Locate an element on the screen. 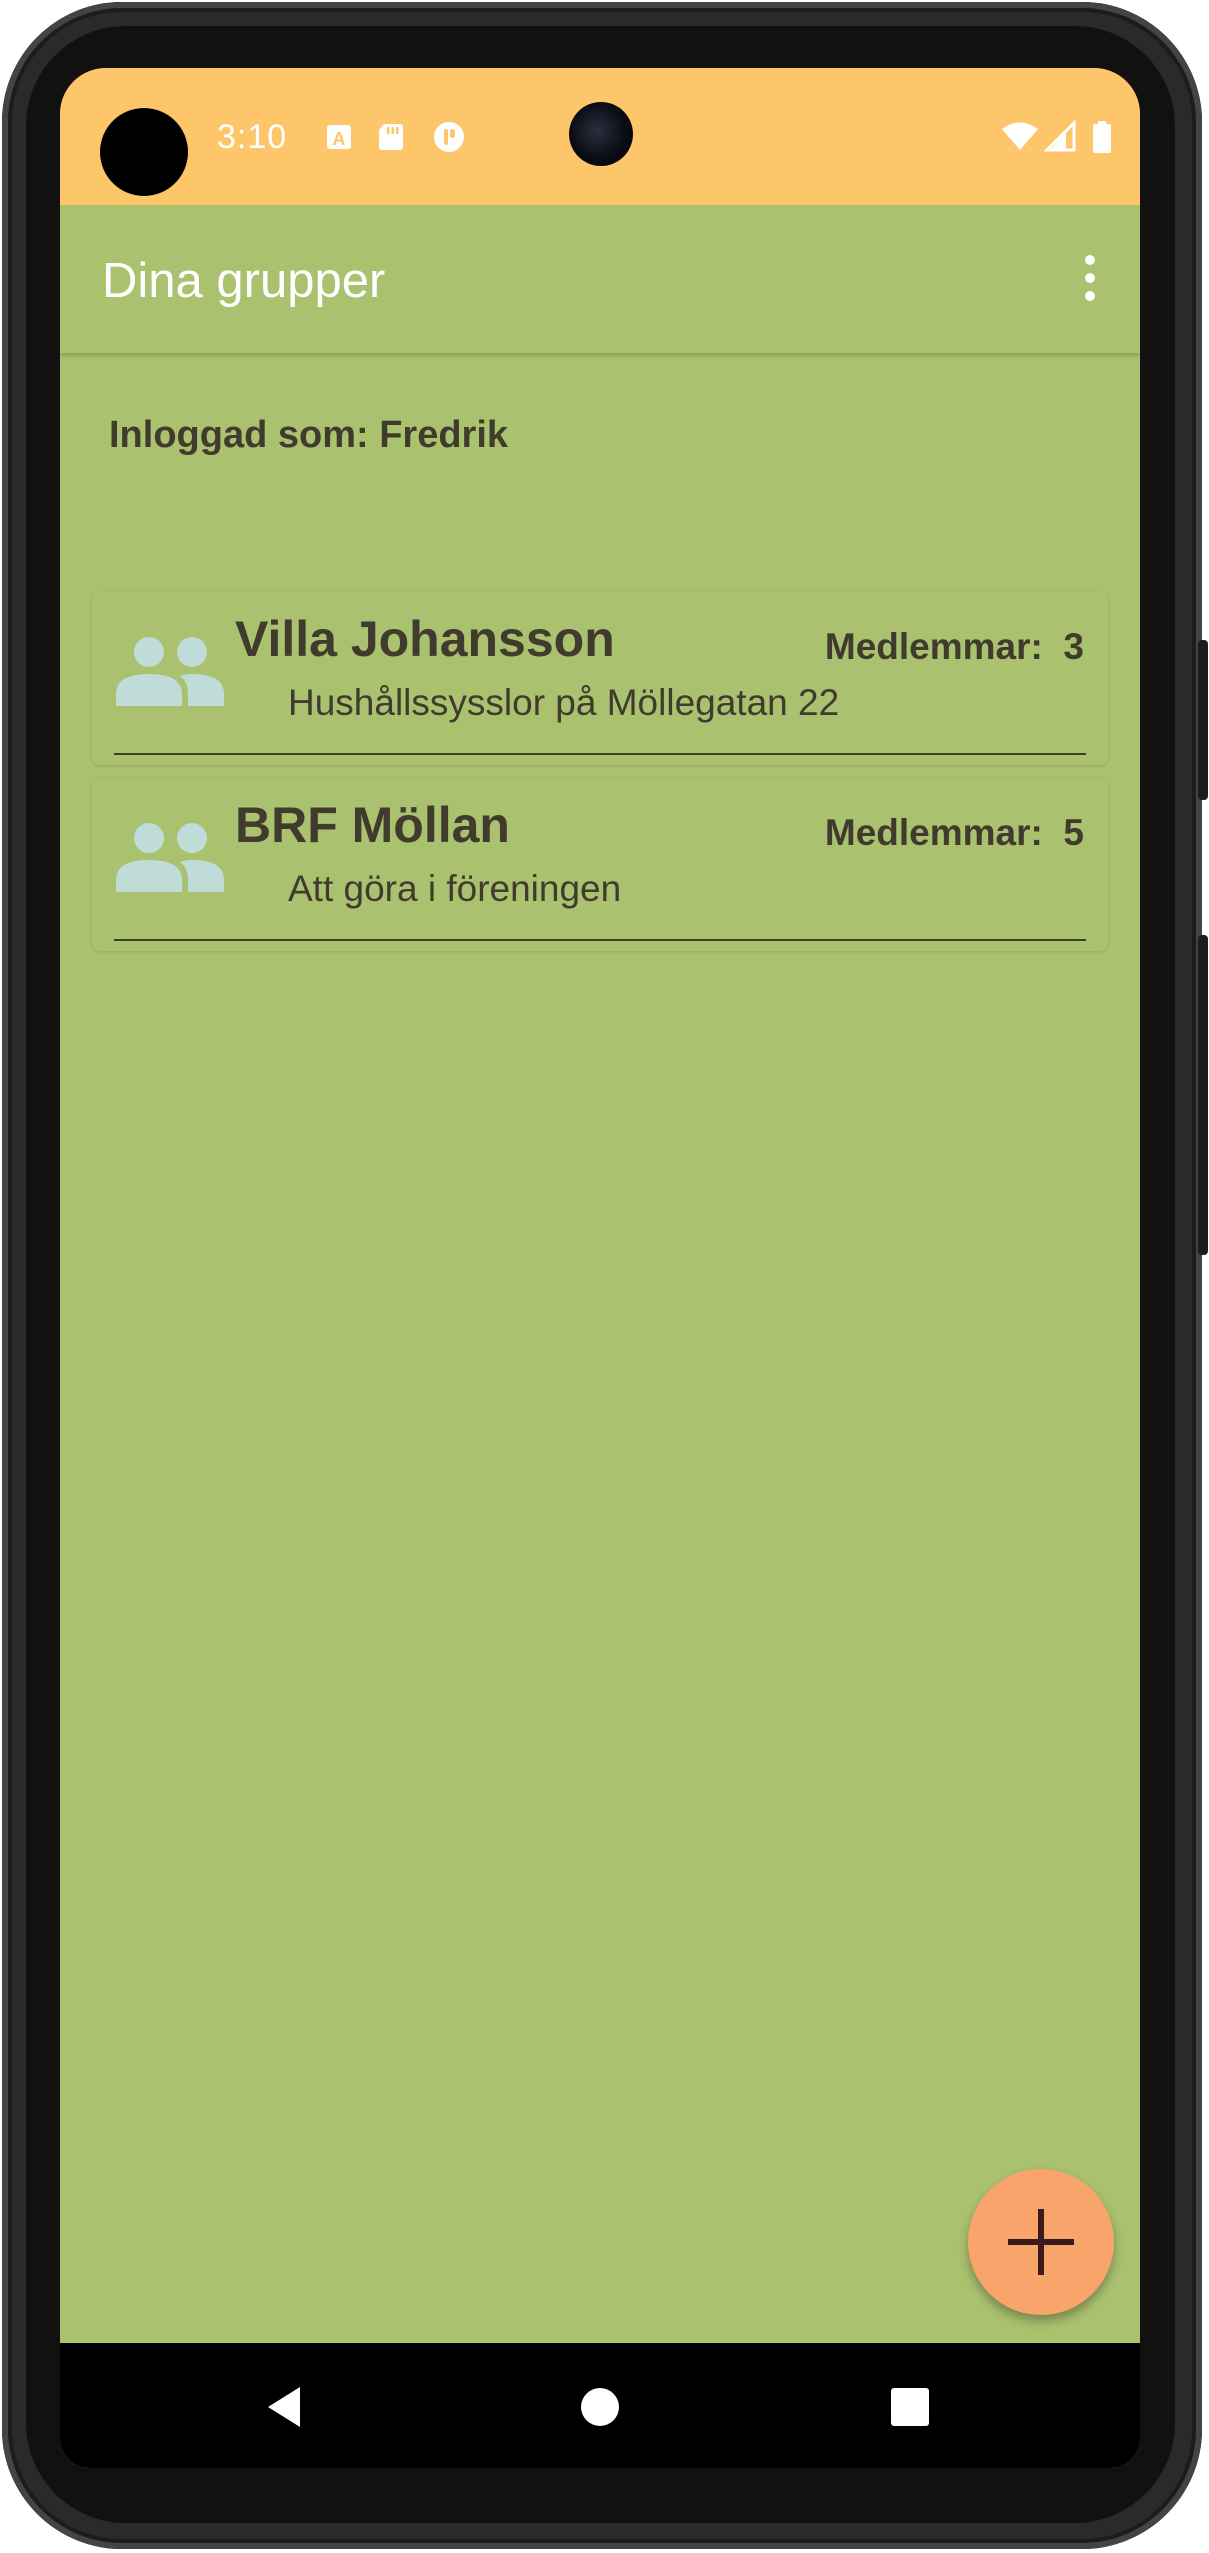 The height and width of the screenshot is (2553, 1209). add-group-button is located at coordinates (1041, 2242).